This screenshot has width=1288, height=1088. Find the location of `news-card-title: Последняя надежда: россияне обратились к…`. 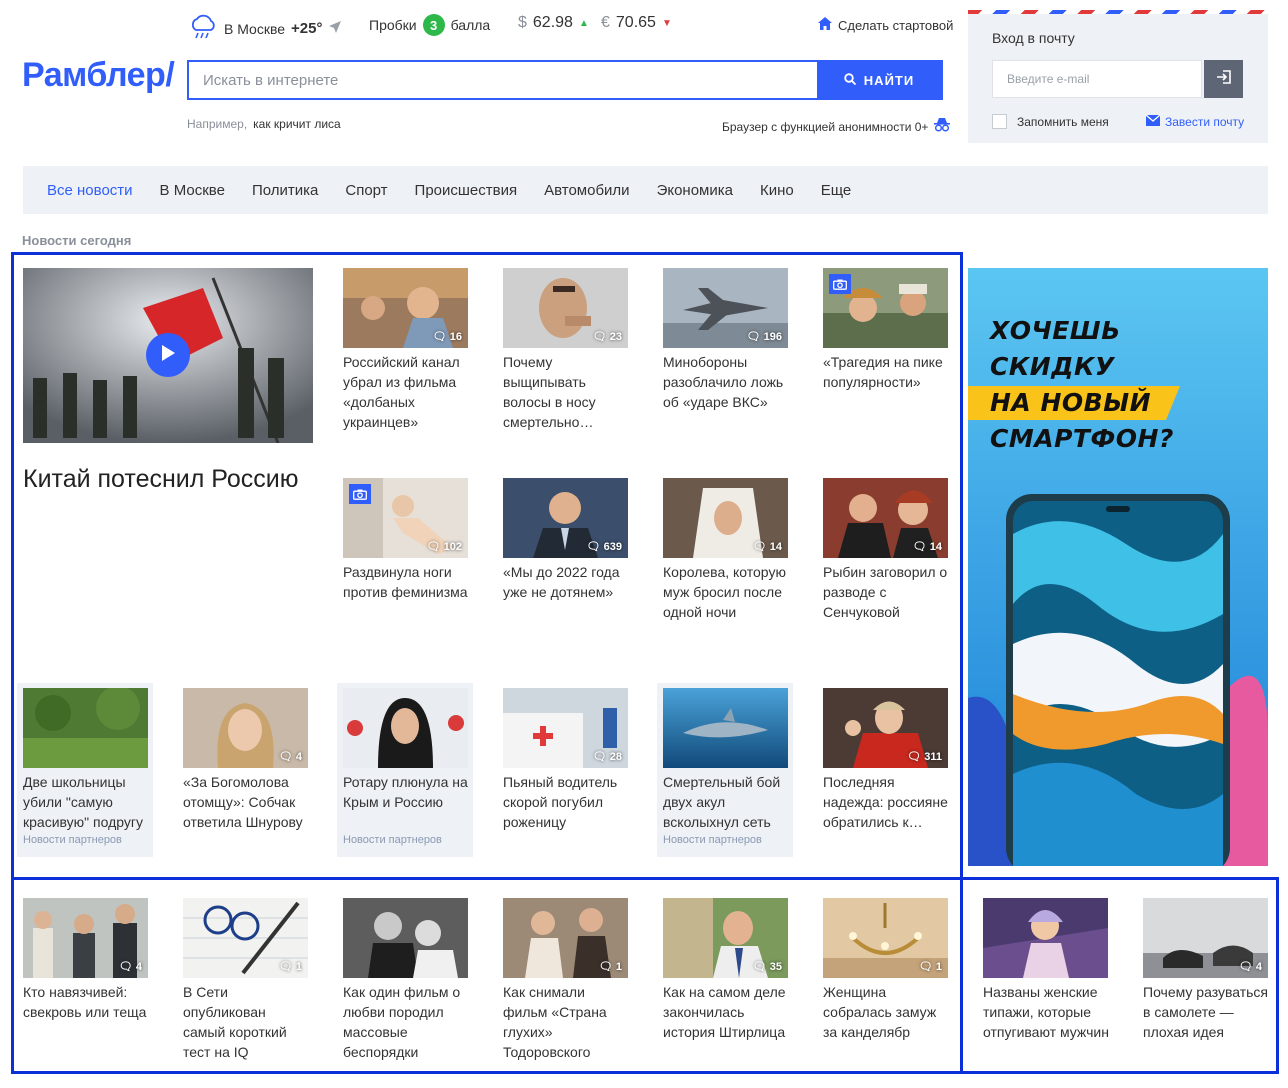

news-card-title: Последняя надежда: россияне обратились к… is located at coordinates (887, 802).